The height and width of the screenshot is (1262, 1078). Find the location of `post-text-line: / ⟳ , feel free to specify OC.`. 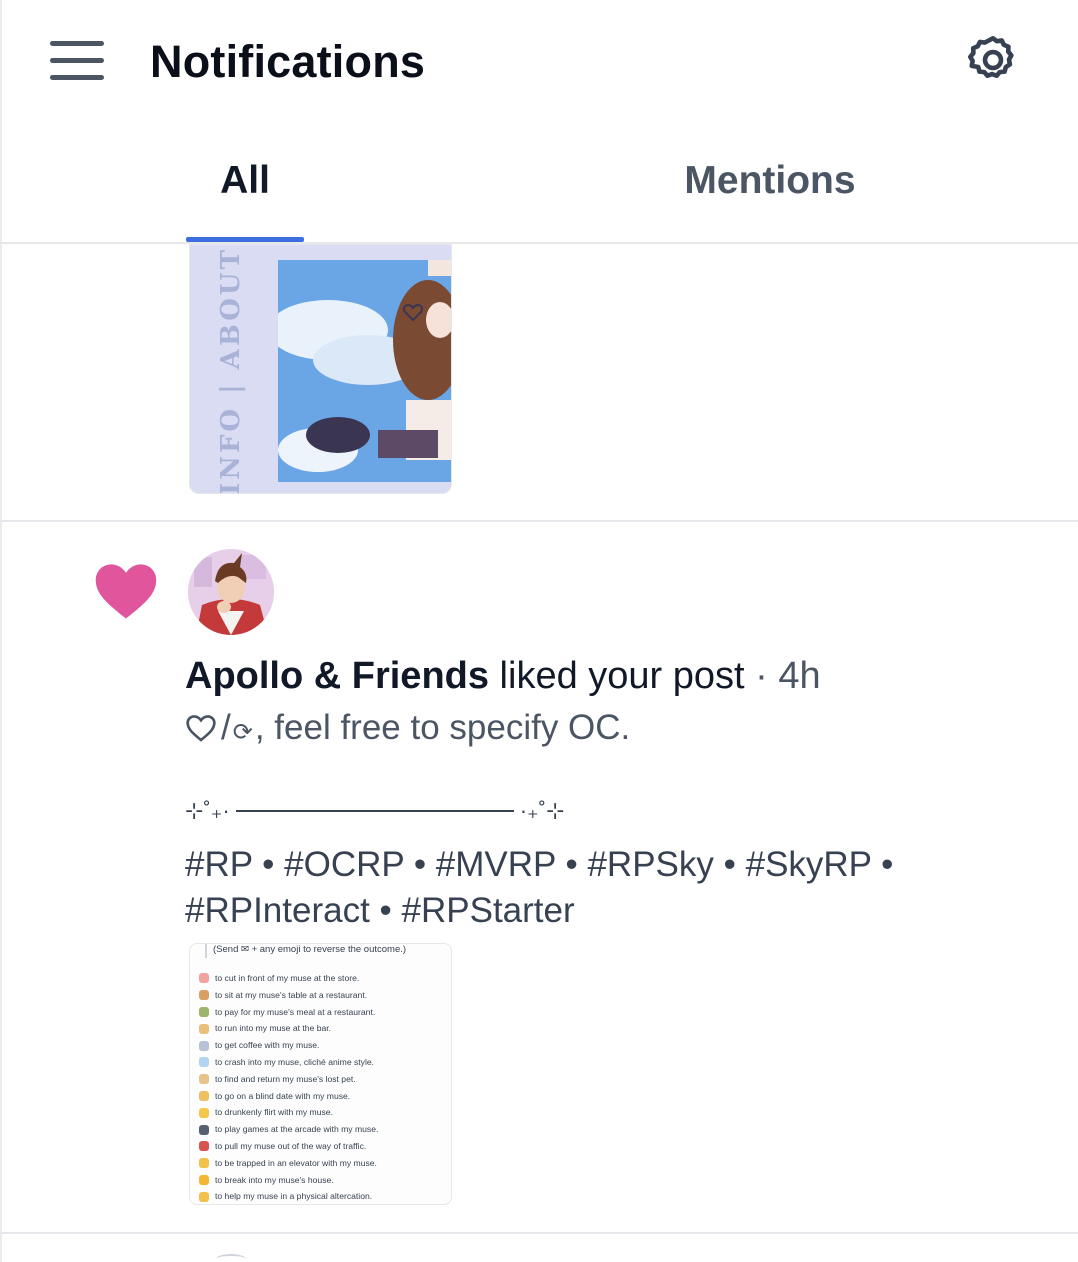

post-text-line: / ⟳ , feel free to specify OC. is located at coordinates (407, 728).